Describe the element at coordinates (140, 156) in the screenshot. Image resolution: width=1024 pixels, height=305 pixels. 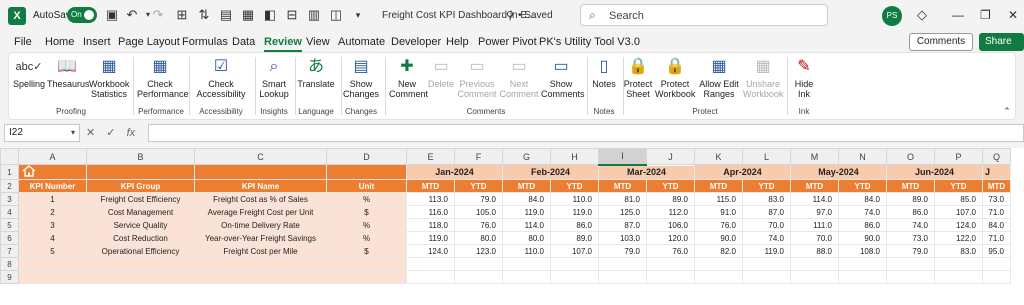
I see `column-header: B` at that location.